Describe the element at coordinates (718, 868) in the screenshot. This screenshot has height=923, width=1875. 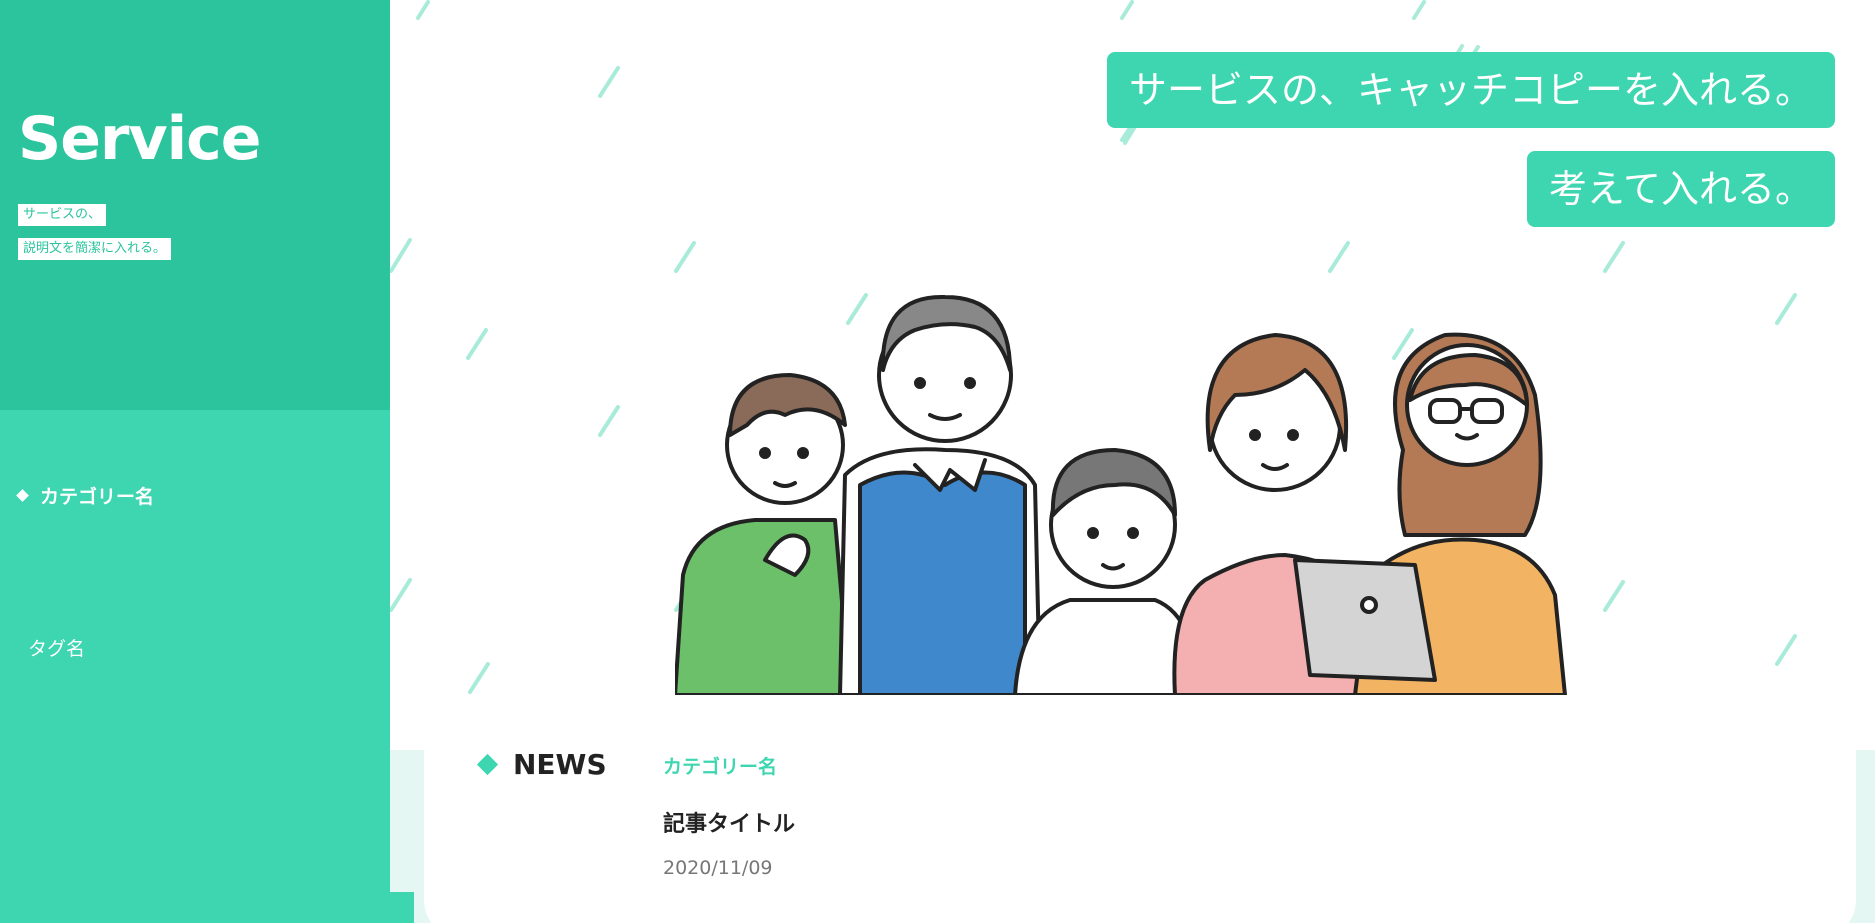
I see `news-date: 2020/11/09` at that location.